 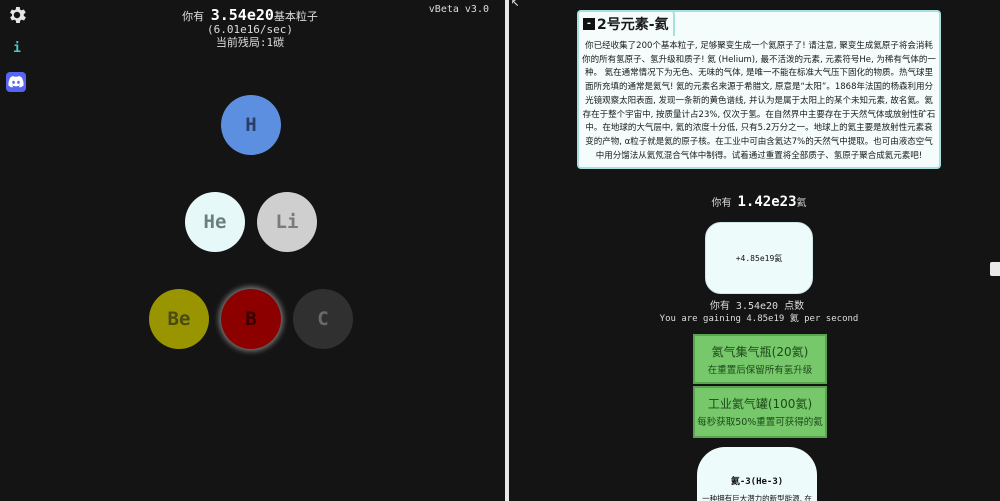 What do you see at coordinates (458, 9) in the screenshot?
I see `version-label: vBeta v3.0` at bounding box center [458, 9].